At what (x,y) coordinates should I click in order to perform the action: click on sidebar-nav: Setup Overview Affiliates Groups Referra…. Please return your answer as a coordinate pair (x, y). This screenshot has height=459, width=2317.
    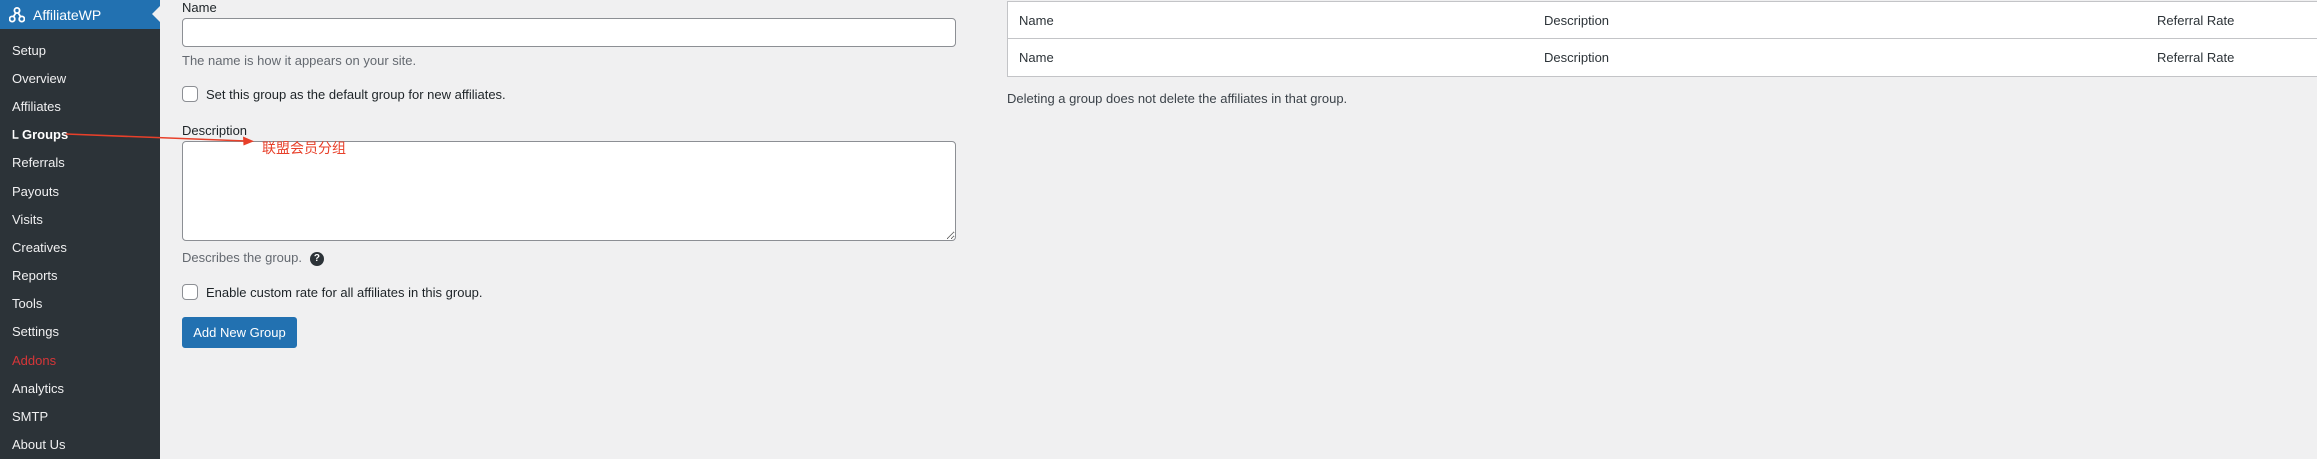
    Looking at the image, I should click on (80, 247).